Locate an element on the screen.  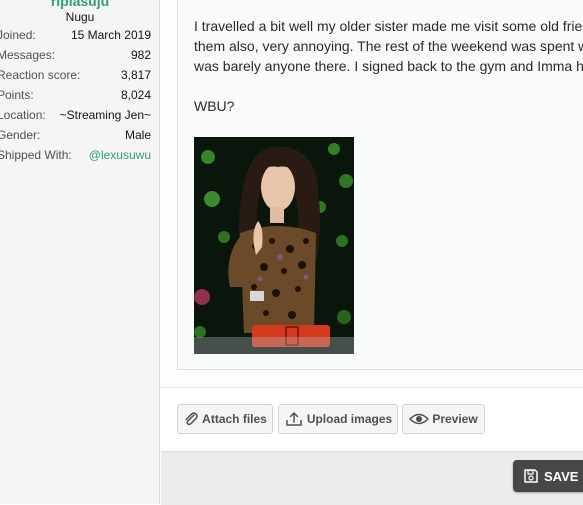
upload-images-button: Upload images is located at coordinates (338, 419).